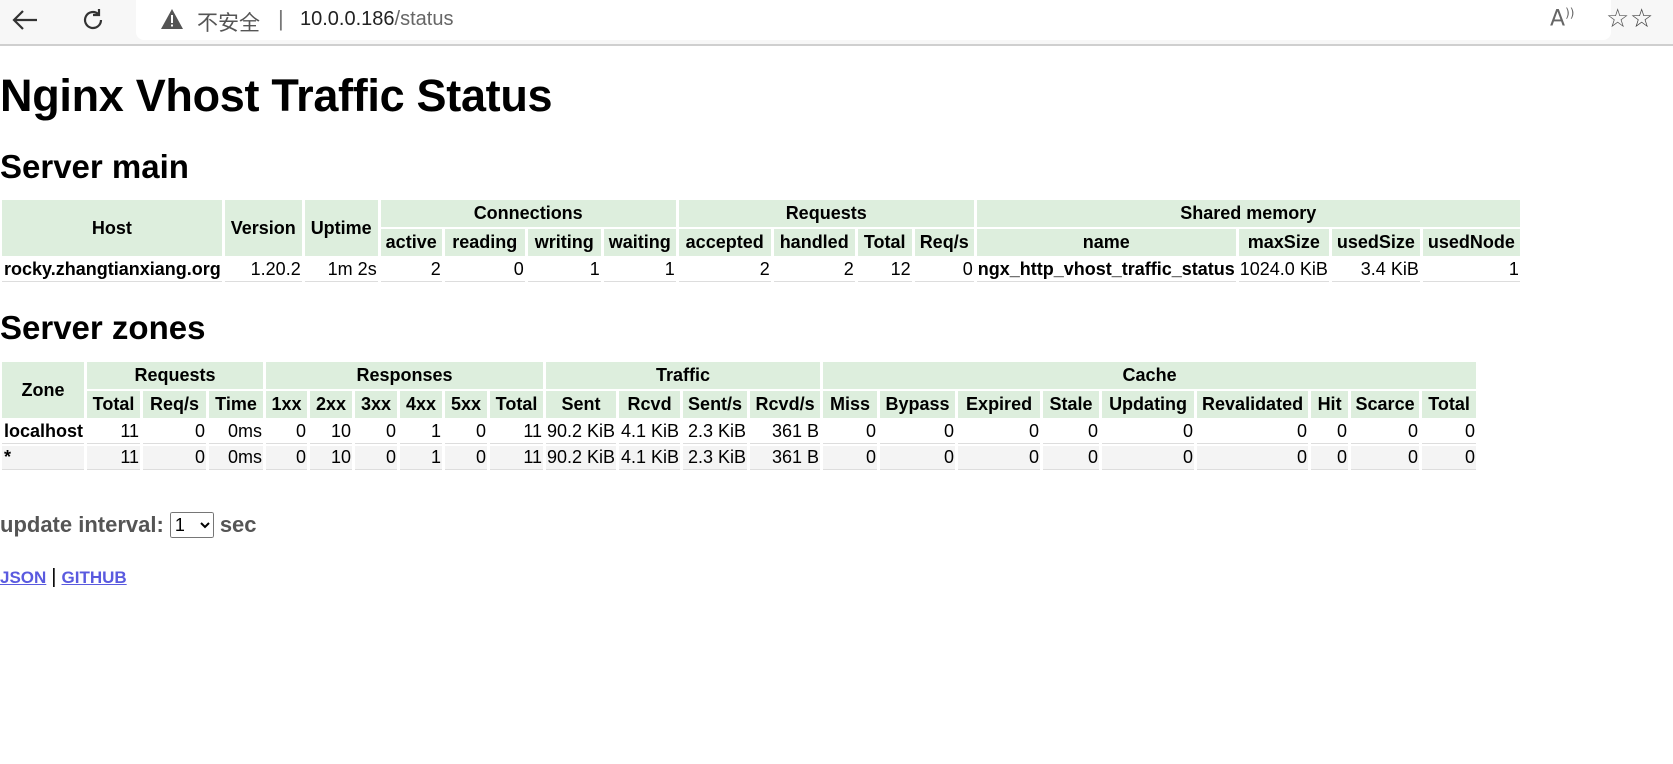 This screenshot has height=764, width=1673. I want to click on cell-total: 12, so click(884, 270).